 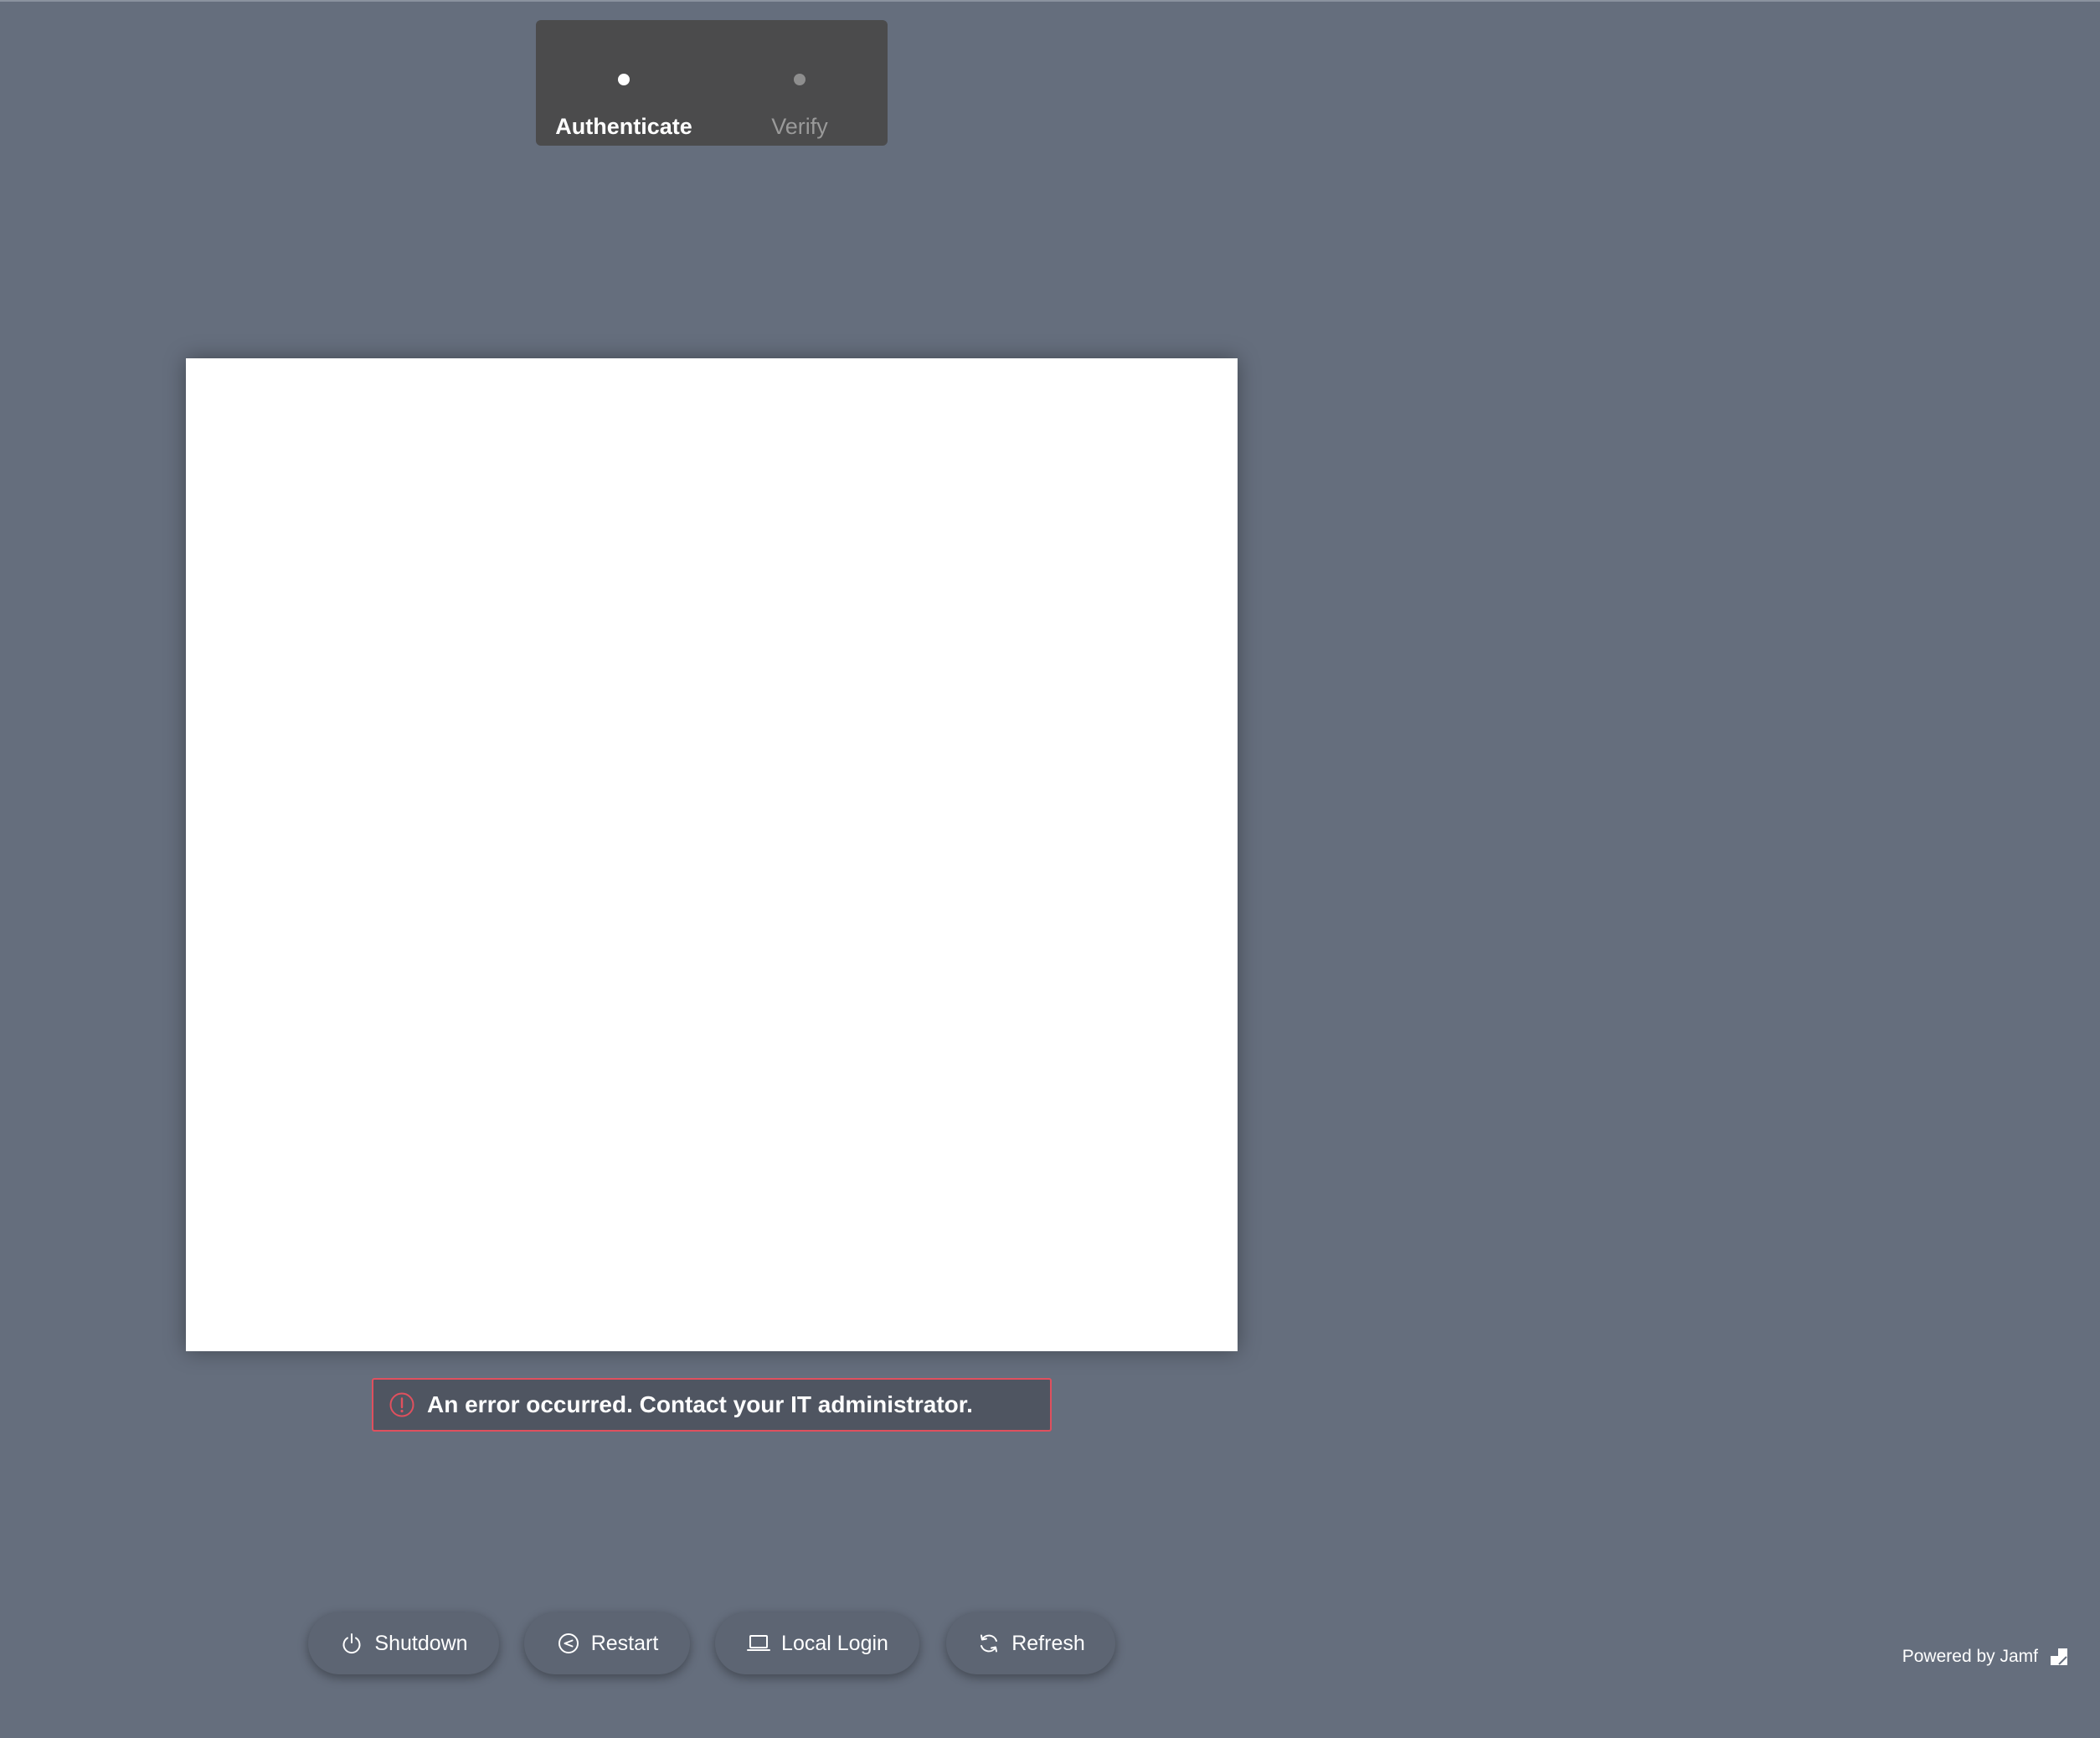 What do you see at coordinates (1050, 1) in the screenshot?
I see `screen-top-edge` at bounding box center [1050, 1].